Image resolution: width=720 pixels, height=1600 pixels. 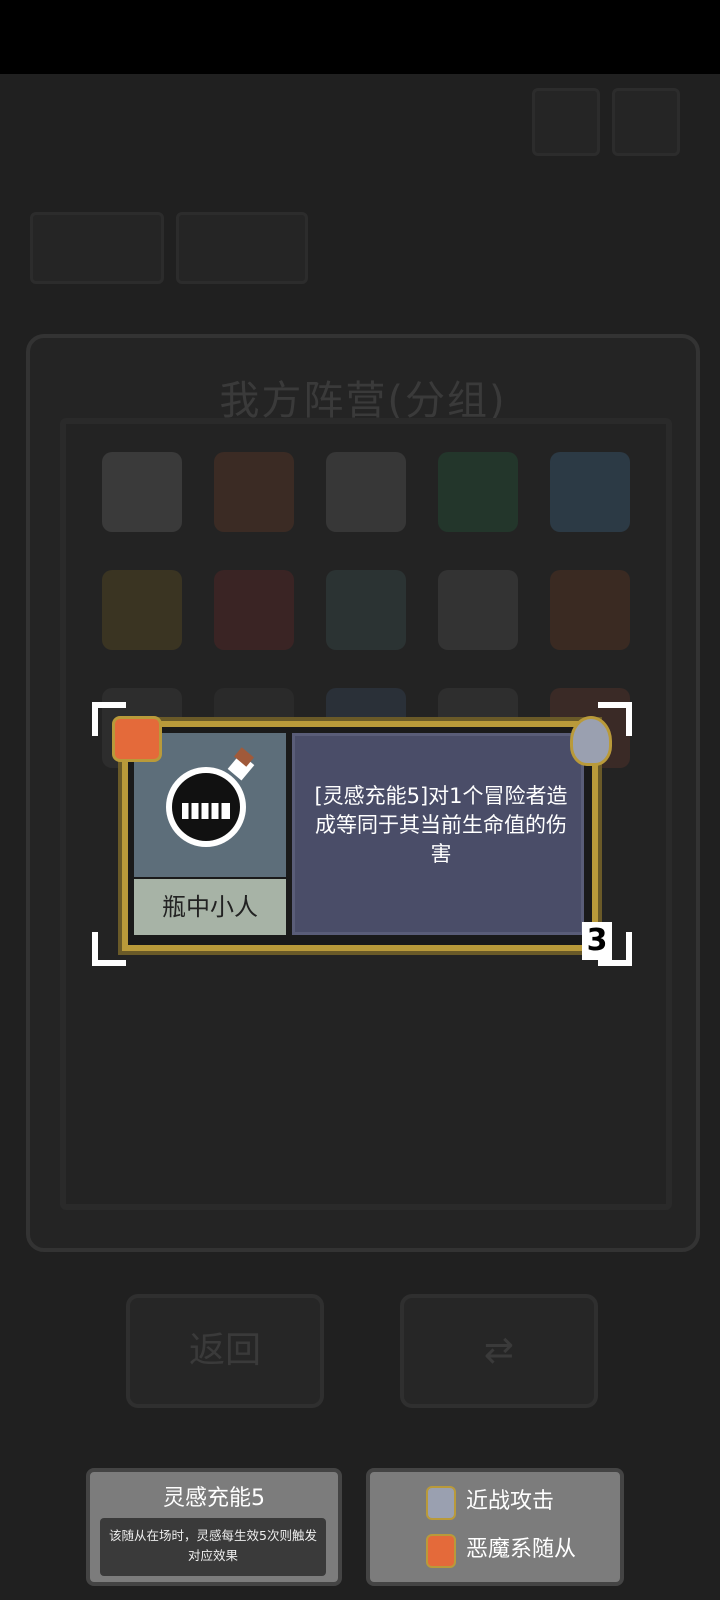 What do you see at coordinates (521, 1549) in the screenshot?
I see `legend-label: 恶魔系随从` at bounding box center [521, 1549].